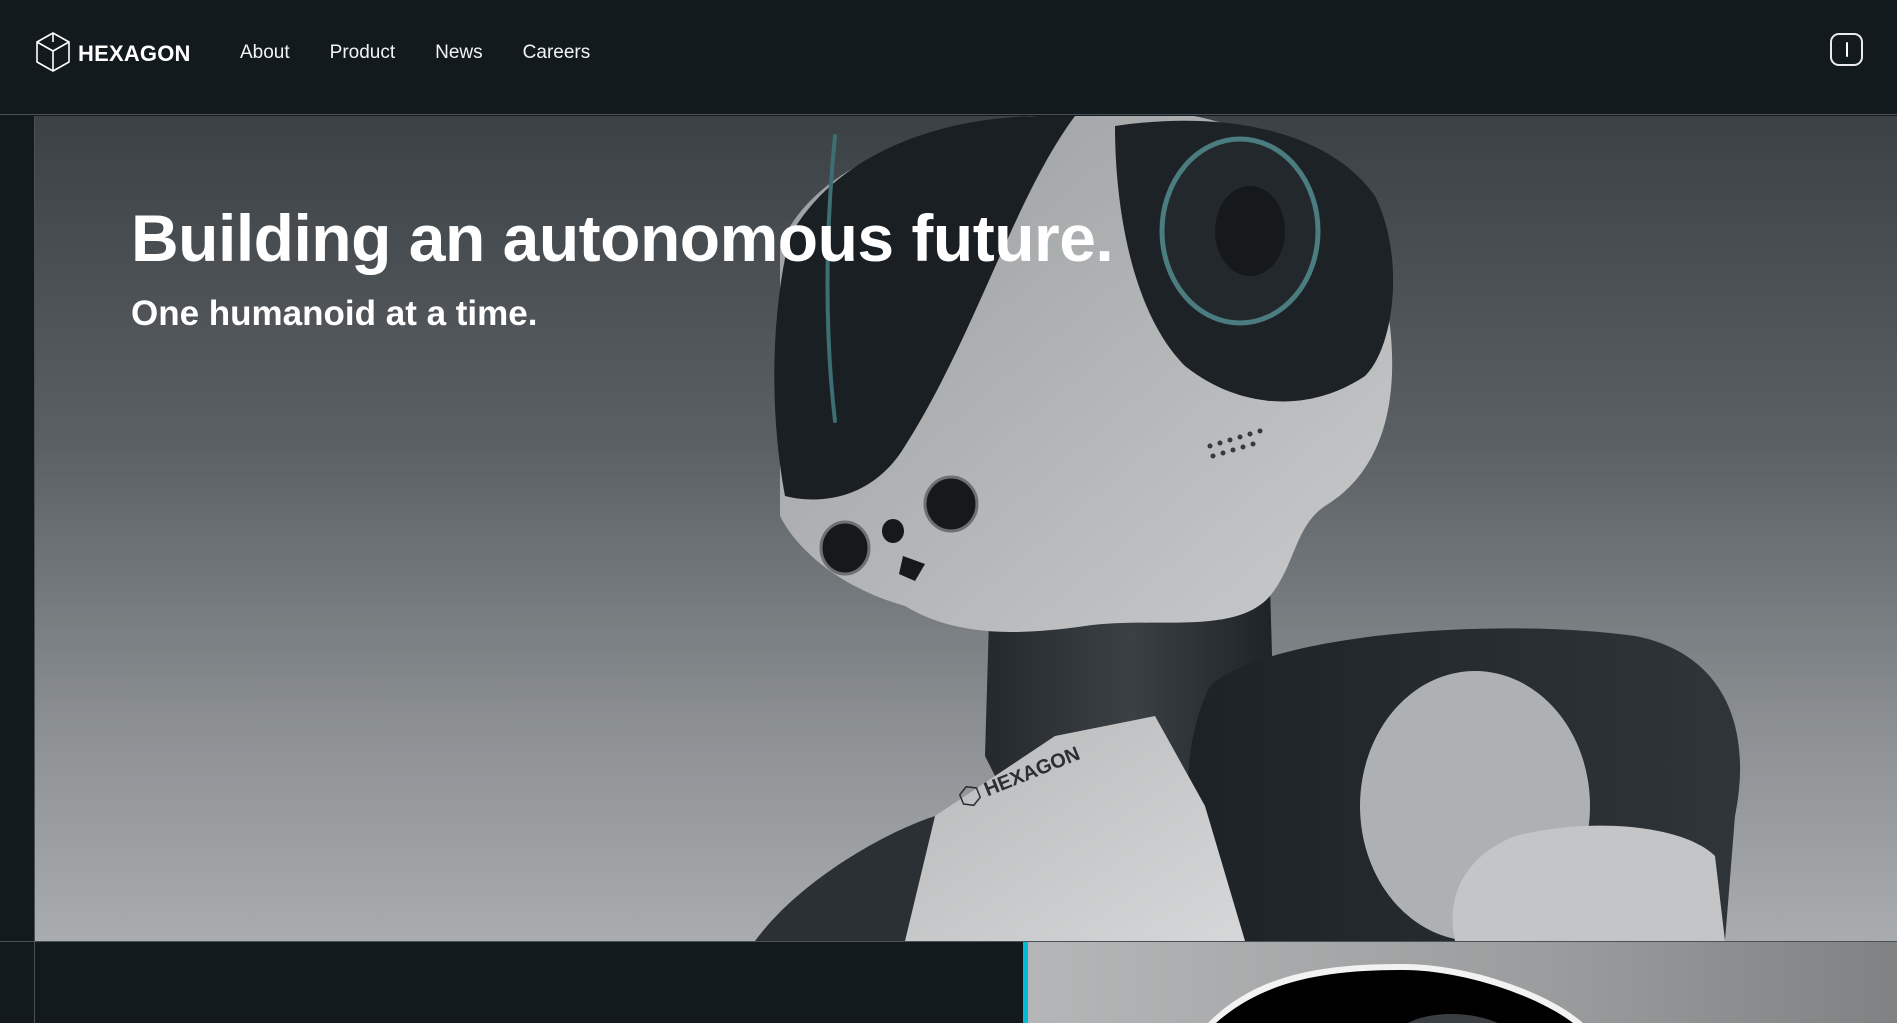  Describe the element at coordinates (134, 53) in the screenshot. I see `brand-name: HEXAGON` at that location.